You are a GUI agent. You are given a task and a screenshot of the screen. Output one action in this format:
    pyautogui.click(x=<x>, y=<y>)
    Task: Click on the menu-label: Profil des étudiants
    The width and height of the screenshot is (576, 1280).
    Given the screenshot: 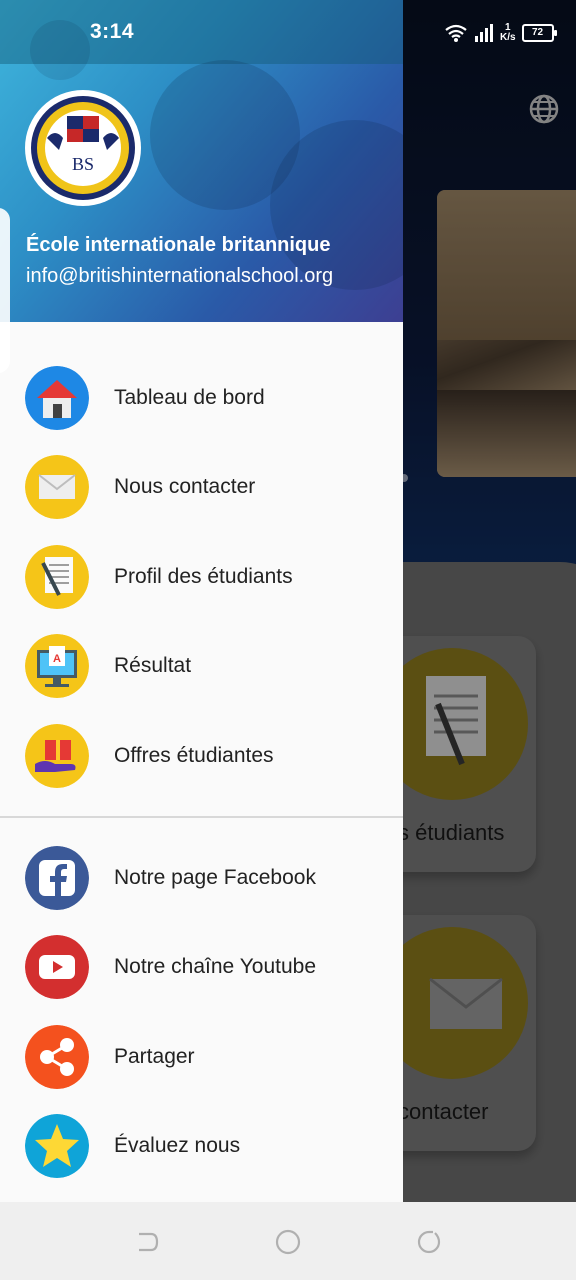 What is the action you would take?
    pyautogui.click(x=203, y=576)
    